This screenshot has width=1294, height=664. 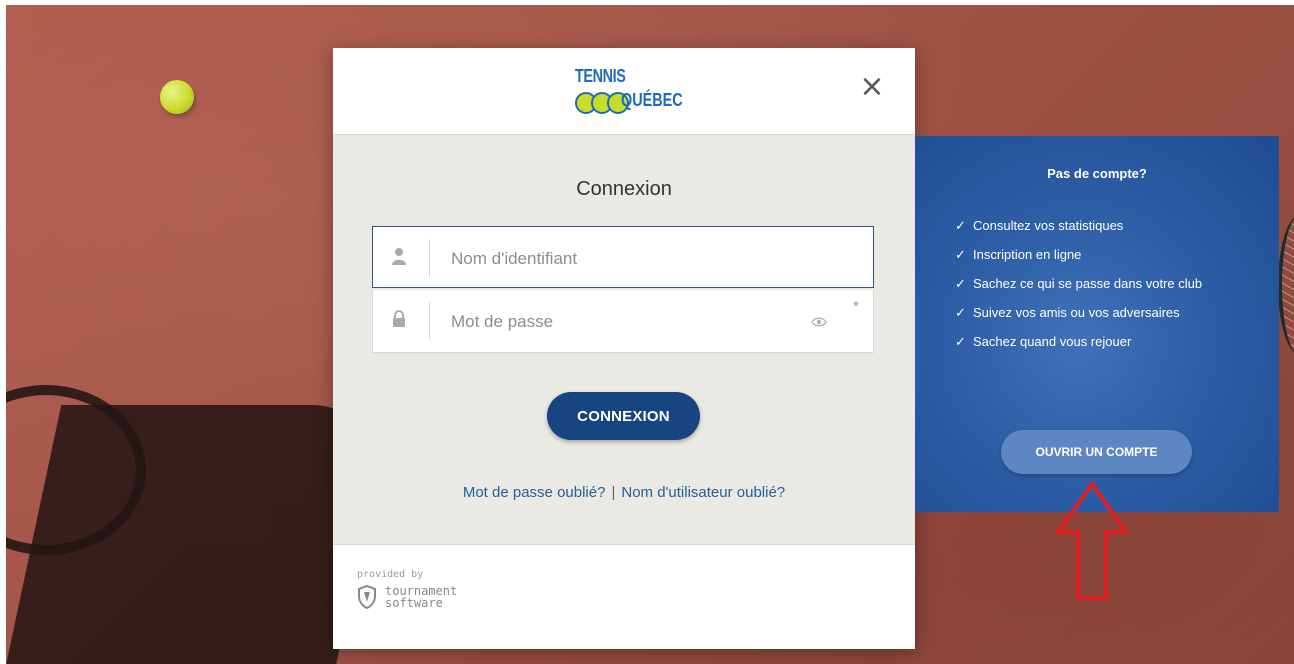 I want to click on login-title: Connexion, so click(x=624, y=189).